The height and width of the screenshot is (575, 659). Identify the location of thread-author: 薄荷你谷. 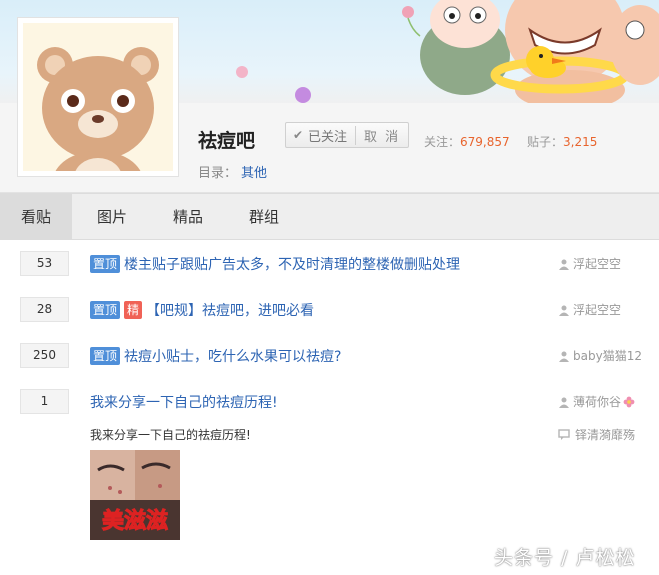
(598, 401).